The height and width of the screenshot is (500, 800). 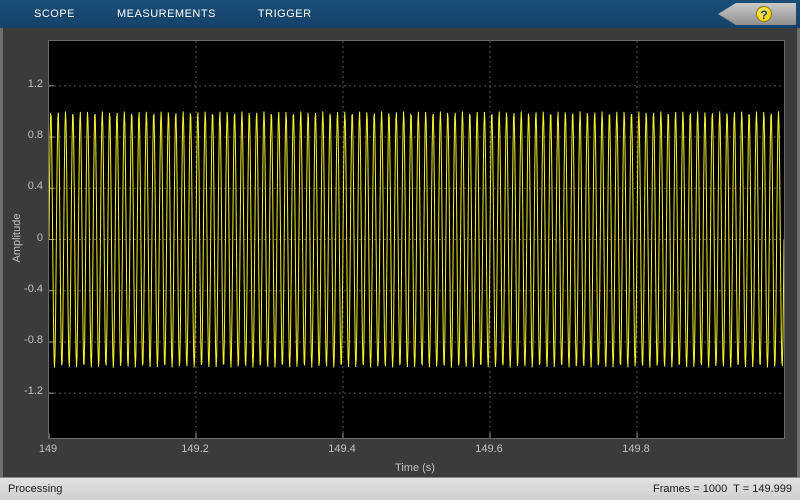 I want to click on help-icon: ?, so click(x=764, y=14).